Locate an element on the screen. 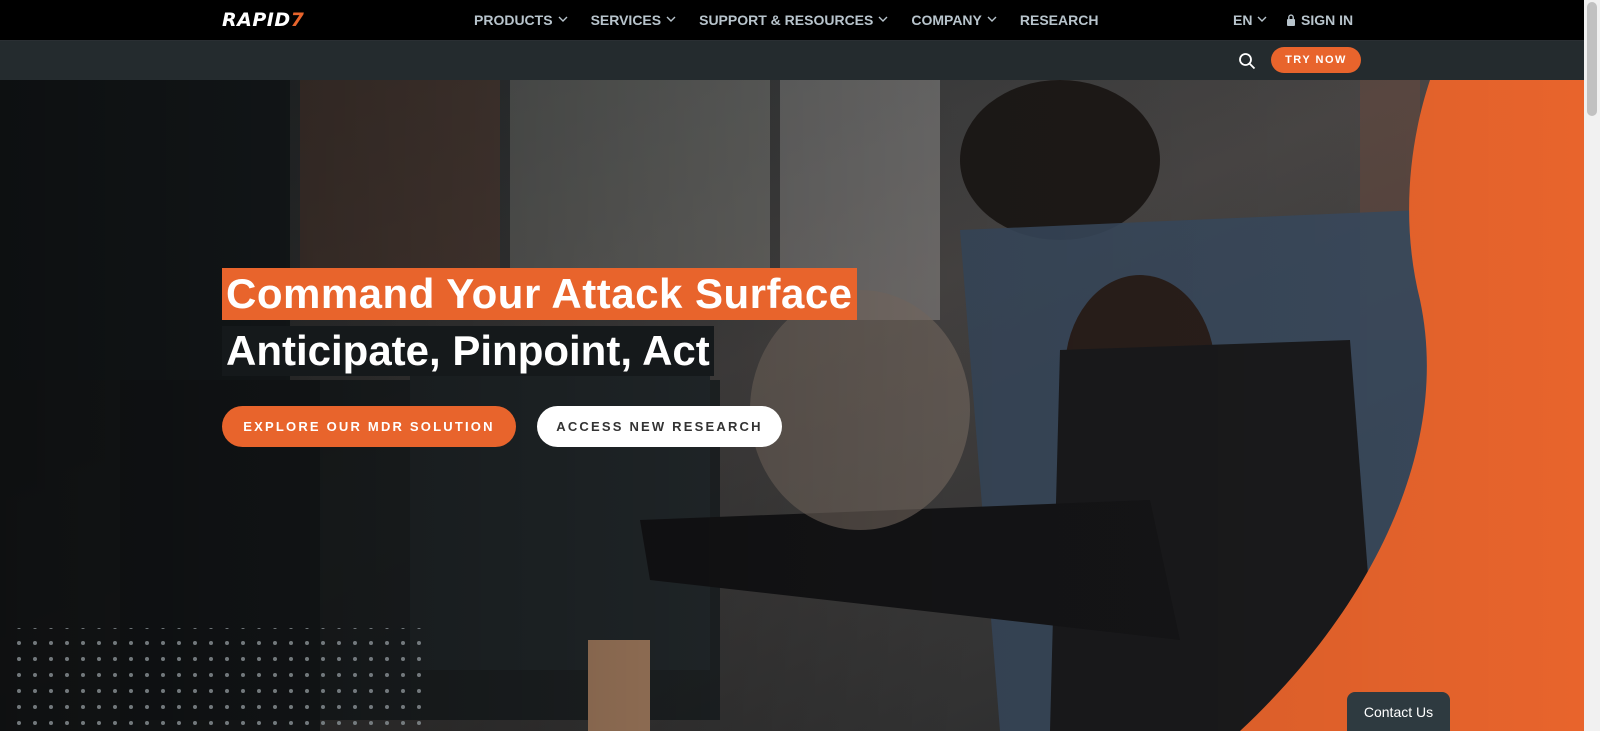 This screenshot has width=1600, height=731. sign-in-label: SIGN IN is located at coordinates (1327, 20).